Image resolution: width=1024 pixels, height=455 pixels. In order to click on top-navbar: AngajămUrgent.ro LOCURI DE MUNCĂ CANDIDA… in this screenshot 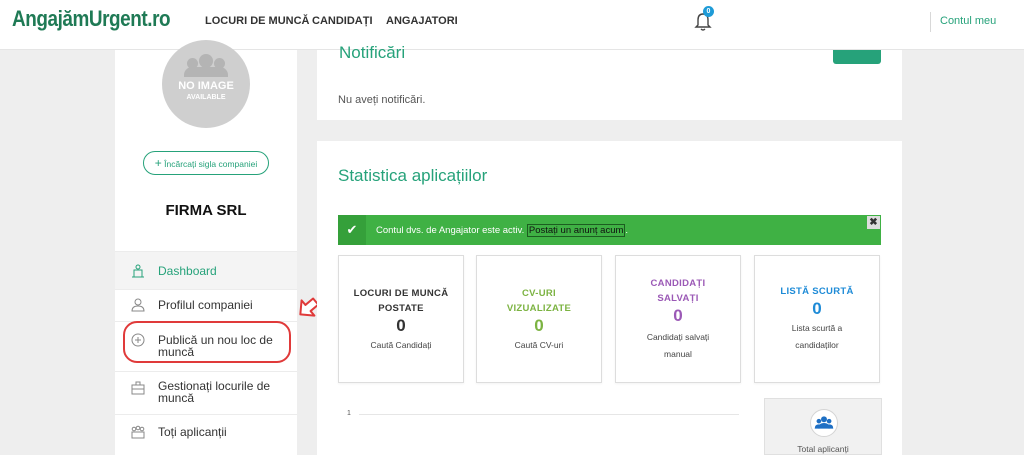, I will do `click(512, 25)`.